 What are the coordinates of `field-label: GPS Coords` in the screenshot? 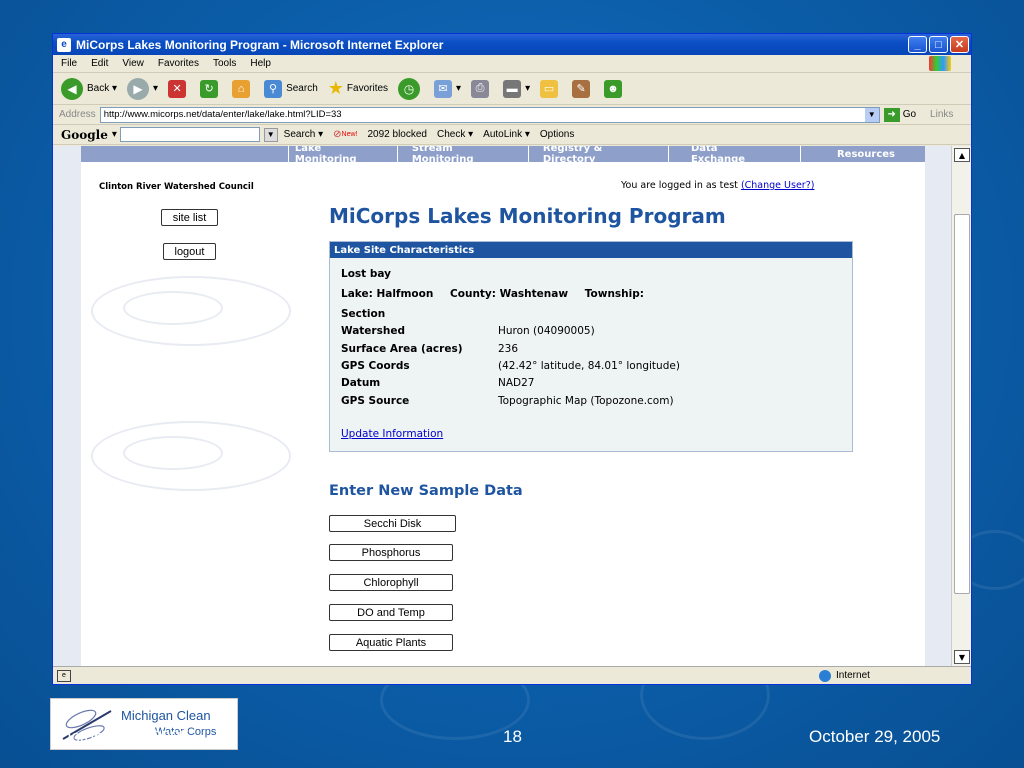 It's located at (375, 366).